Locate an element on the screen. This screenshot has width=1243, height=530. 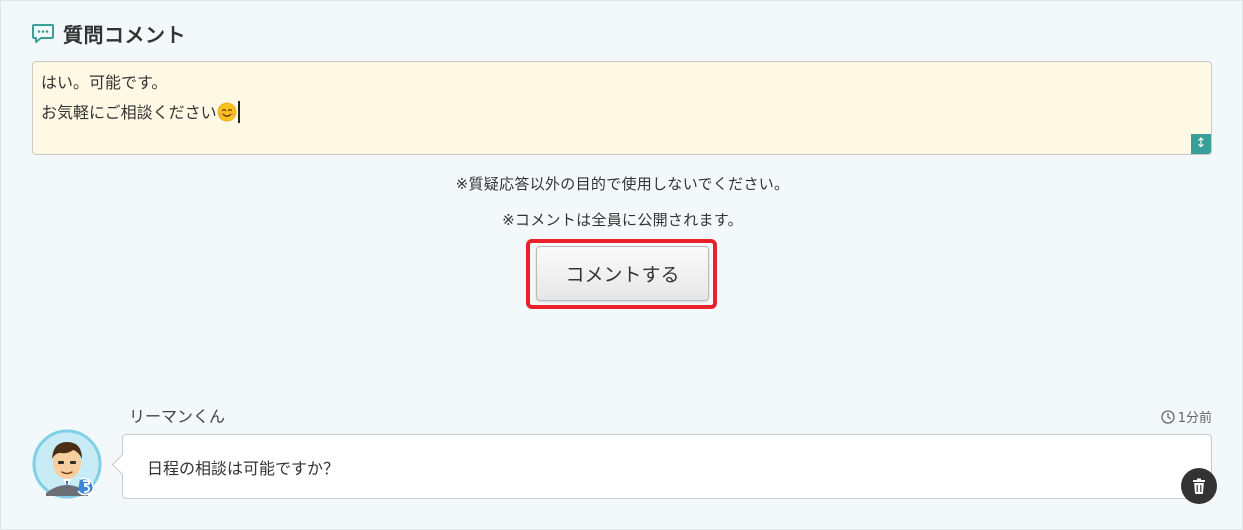
text-cursor is located at coordinates (238, 112).